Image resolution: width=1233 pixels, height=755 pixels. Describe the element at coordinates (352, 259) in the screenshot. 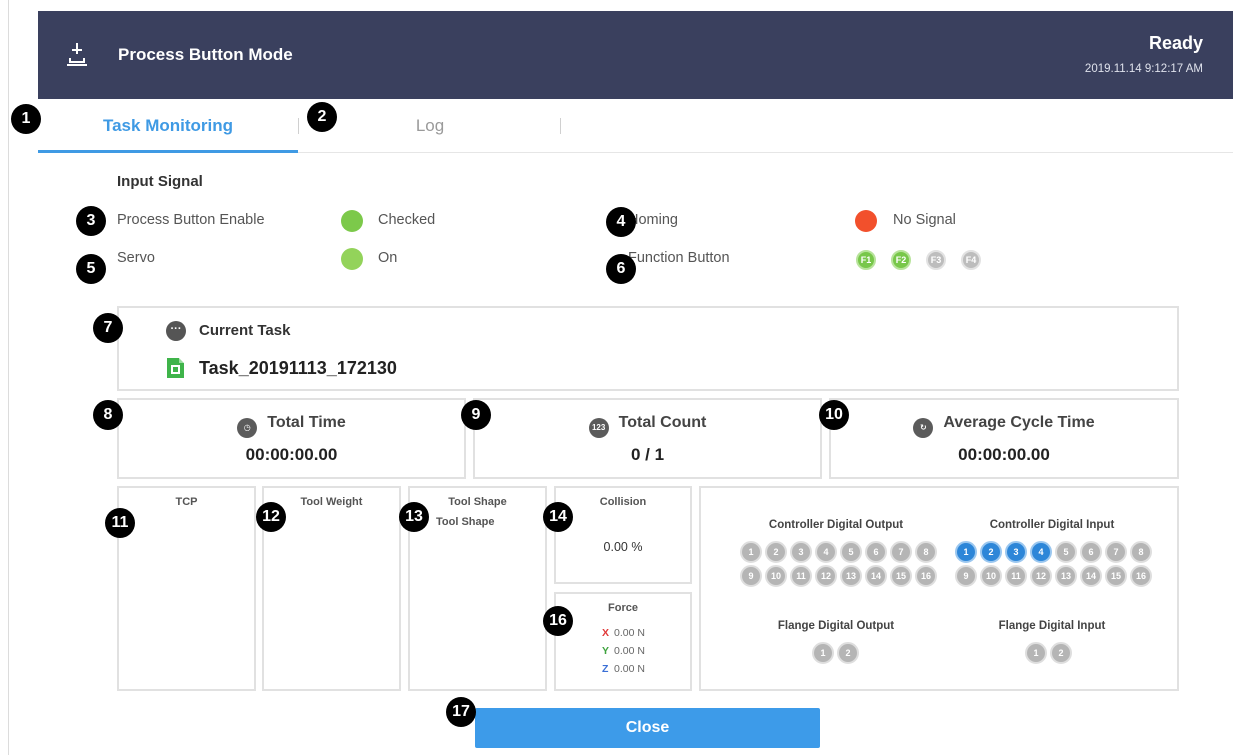

I see `servo-led` at that location.